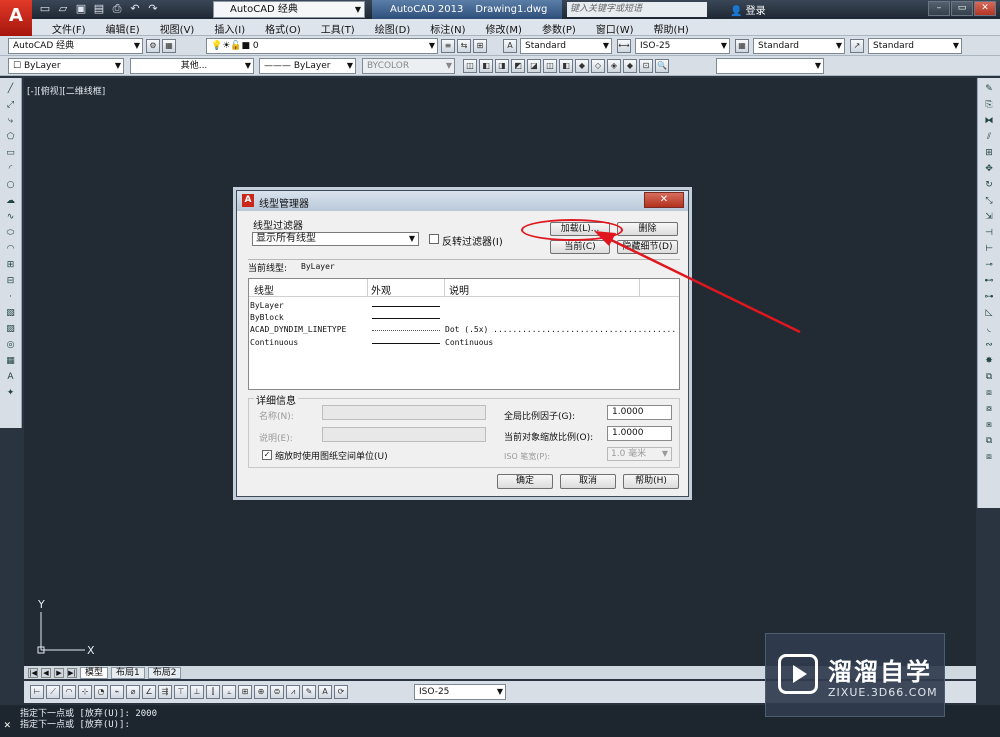  What do you see at coordinates (11, 201) in the screenshot?
I see `revision-cloud-icon: ☁` at bounding box center [11, 201].